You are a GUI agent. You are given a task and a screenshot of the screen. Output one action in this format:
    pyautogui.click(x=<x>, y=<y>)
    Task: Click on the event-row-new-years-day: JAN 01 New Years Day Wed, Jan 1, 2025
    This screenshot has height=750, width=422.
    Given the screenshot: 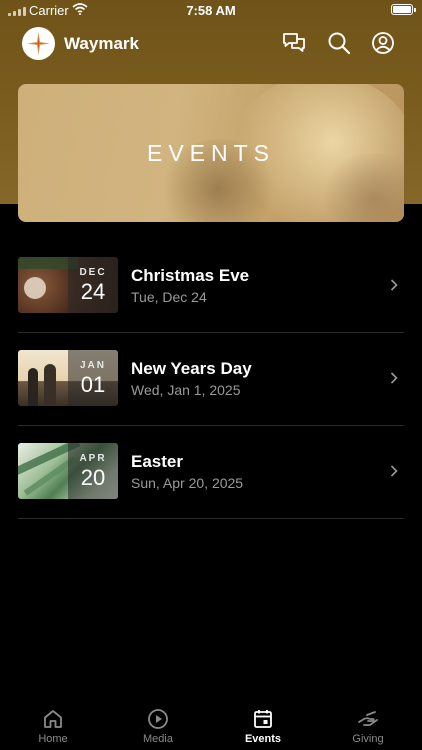 What is the action you would take?
    pyautogui.click(x=211, y=380)
    